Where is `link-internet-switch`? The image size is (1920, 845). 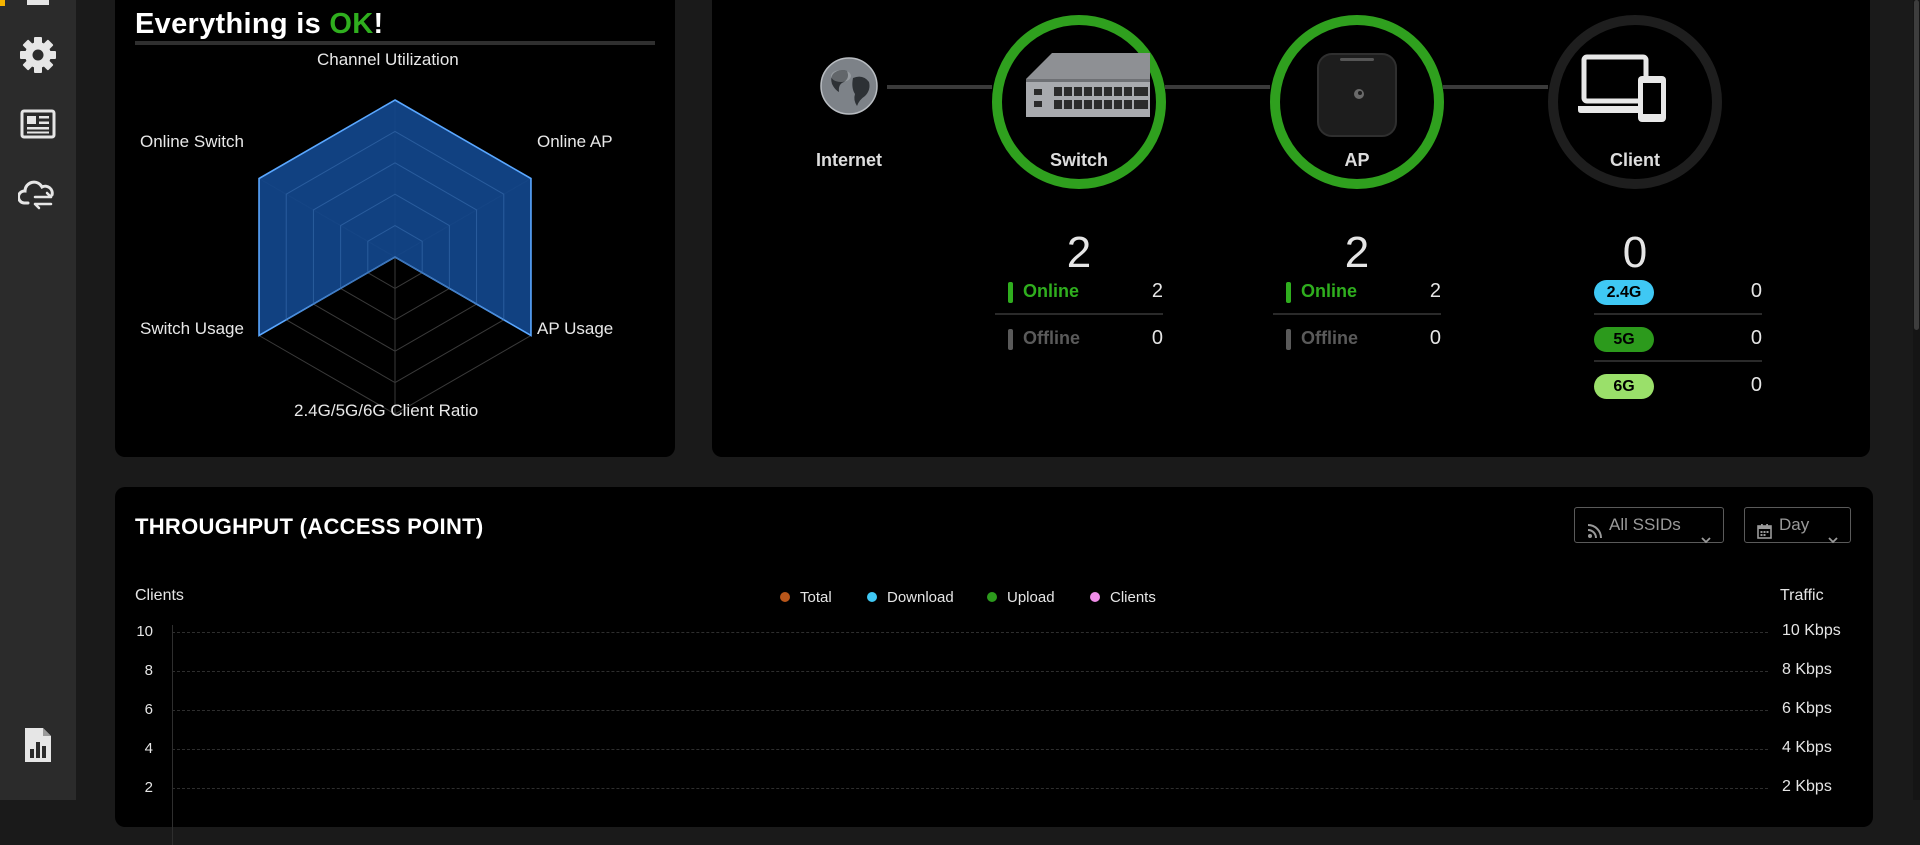 link-internet-switch is located at coordinates (939, 87).